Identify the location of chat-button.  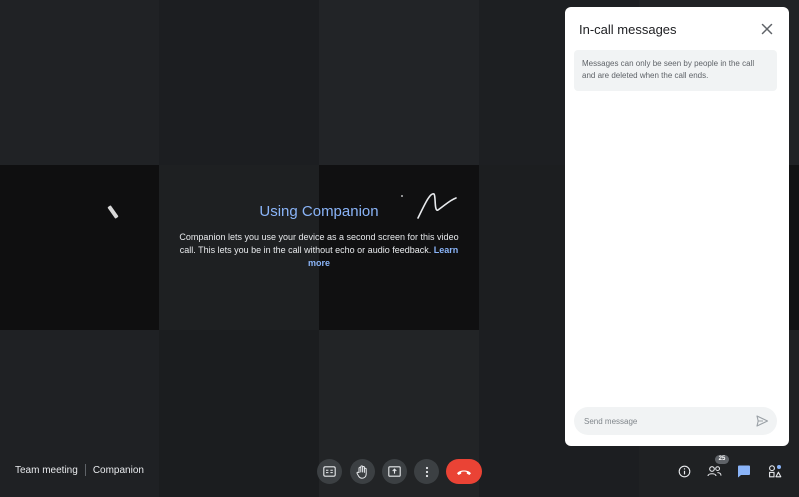
(744, 471).